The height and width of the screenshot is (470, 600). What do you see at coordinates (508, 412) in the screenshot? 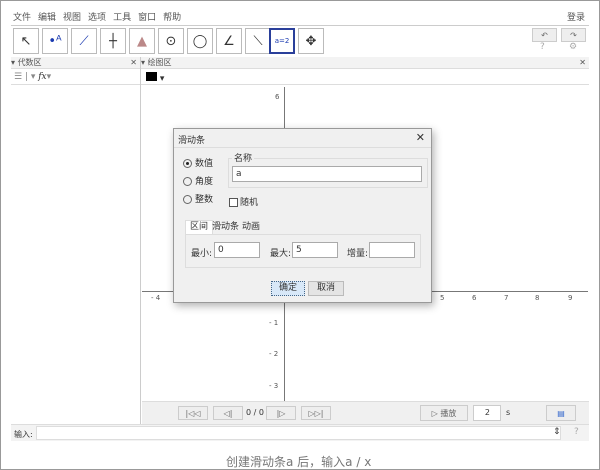
I see `speed-unit: s` at bounding box center [508, 412].